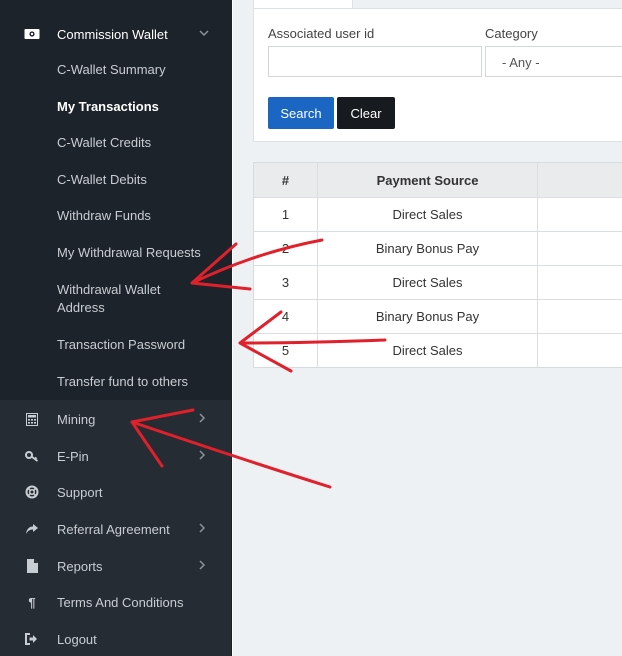  Describe the element at coordinates (108, 107) in the screenshot. I see `submenu-item-my-transactions: My Transactions` at that location.